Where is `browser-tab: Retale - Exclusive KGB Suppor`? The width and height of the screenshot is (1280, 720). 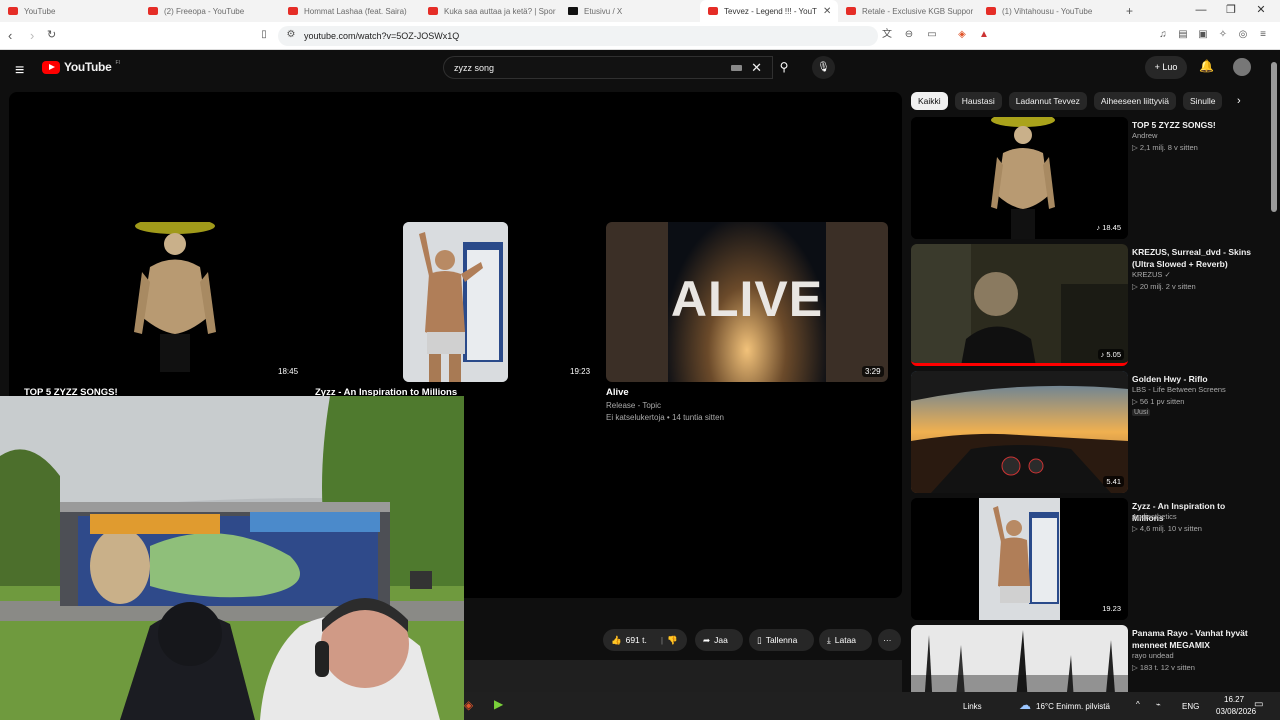
browser-tab: Retale - Exclusive KGB Suppor is located at coordinates (908, 11).